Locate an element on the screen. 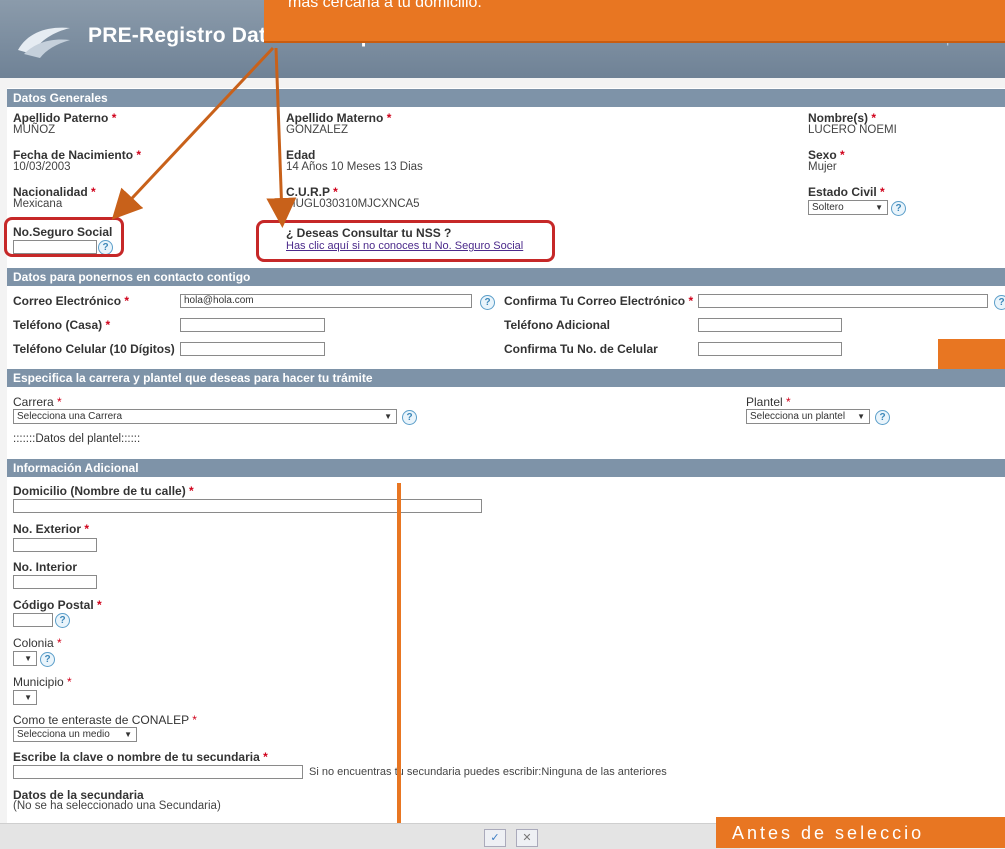 Image resolution: width=1005 pixels, height=849 pixels. callout-bottom-text: Antes de seleccio is located at coordinates (828, 833).